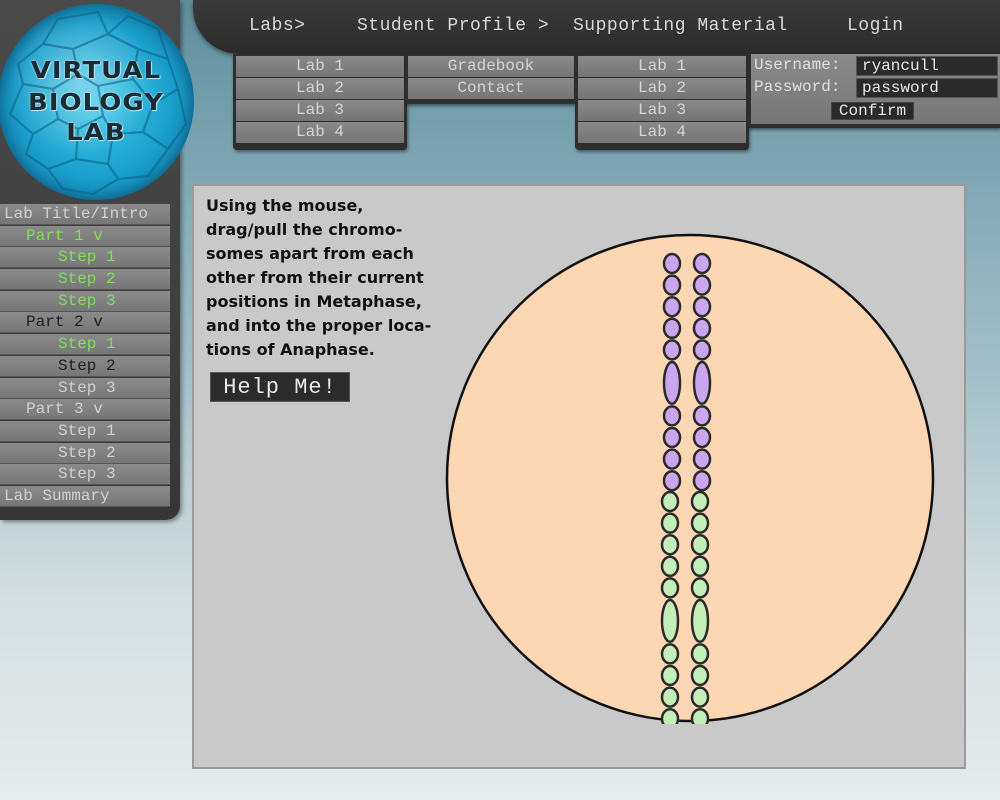 The width and height of the screenshot is (1000, 800). Describe the element at coordinates (85, 236) in the screenshot. I see `sidebar-item: Part 1 v` at that location.